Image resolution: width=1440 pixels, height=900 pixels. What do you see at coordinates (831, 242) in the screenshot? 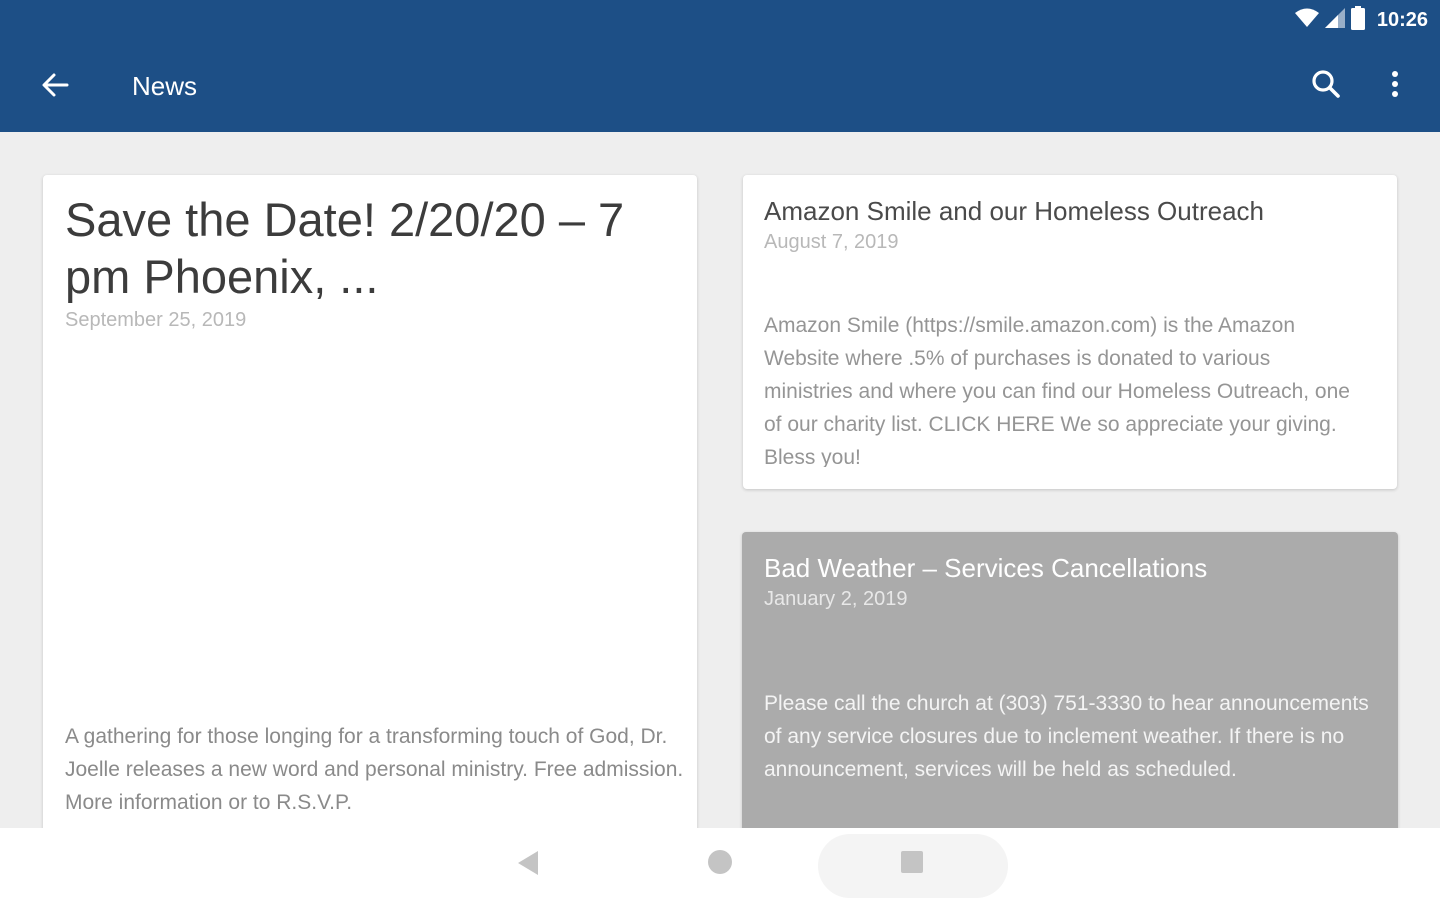
I see `news-date: August 7, 2019` at bounding box center [831, 242].